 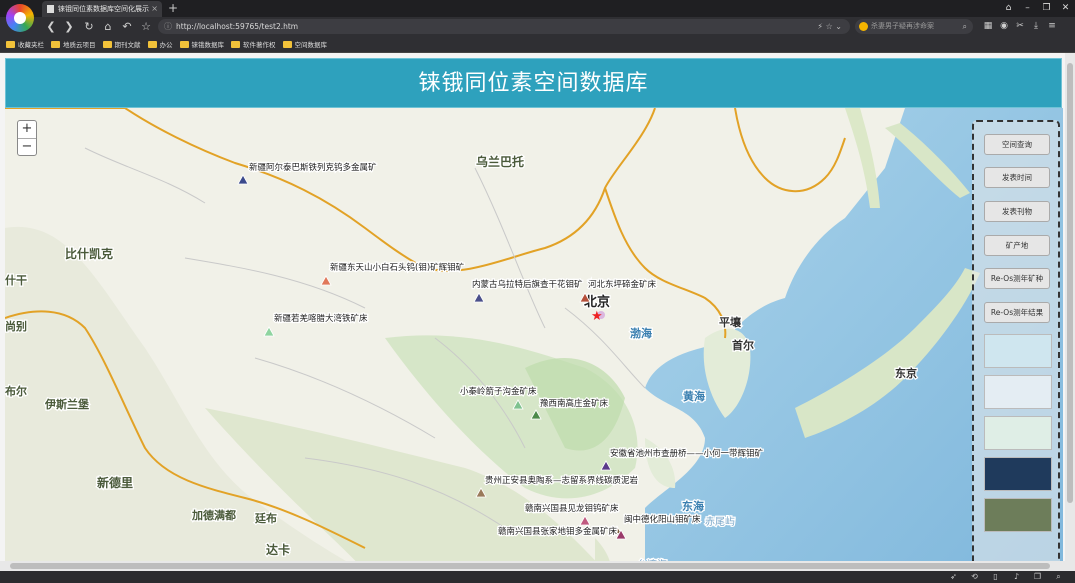 What do you see at coordinates (974, 577) in the screenshot?
I see `history-icon: ⟲` at bounding box center [974, 577].